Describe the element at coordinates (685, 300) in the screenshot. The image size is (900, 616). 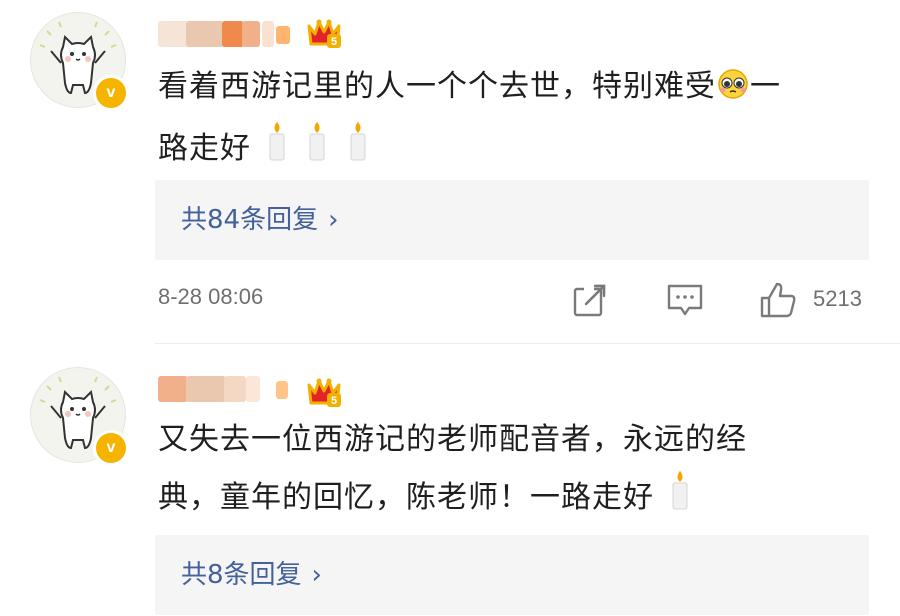
I see `comment-icon` at that location.